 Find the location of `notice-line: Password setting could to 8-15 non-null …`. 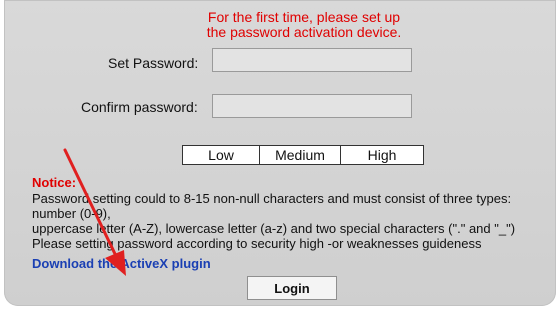

notice-line: Password setting could to 8-15 non-null … is located at coordinates (272, 198).